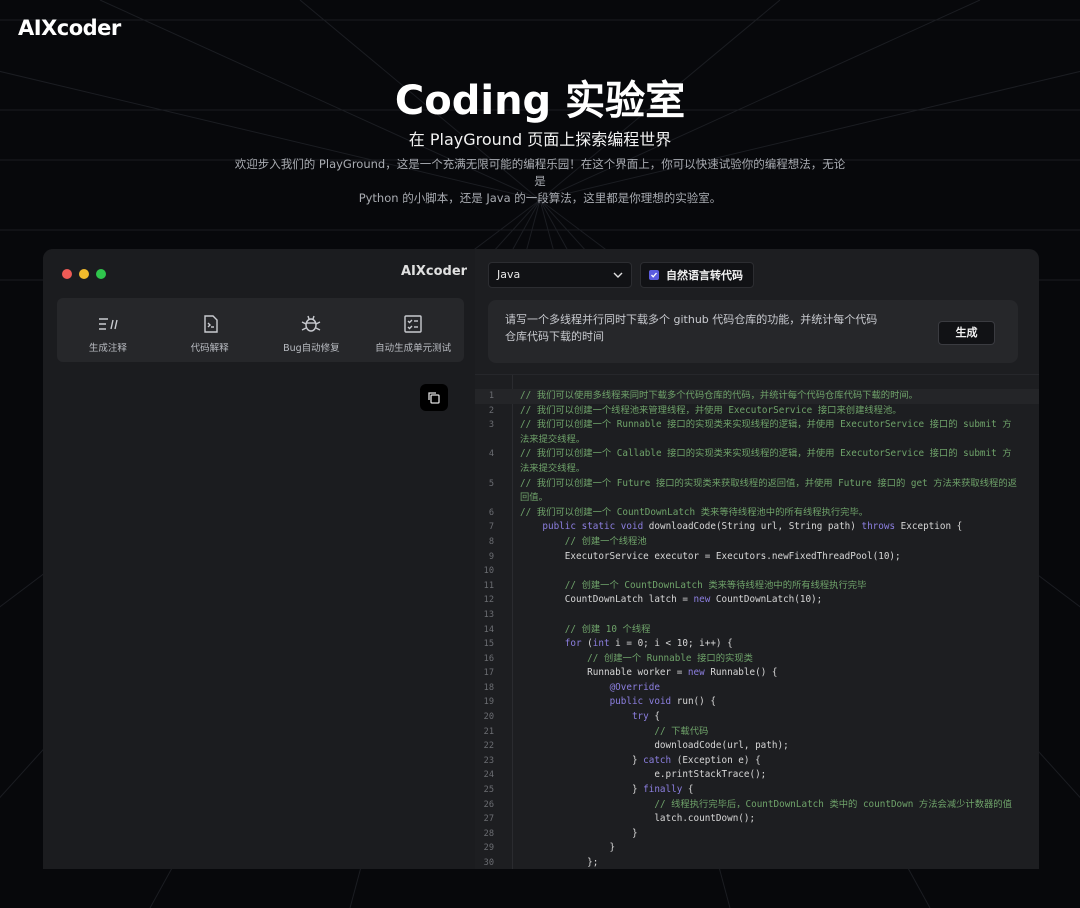 The height and width of the screenshot is (908, 1080). What do you see at coordinates (757, 848) in the screenshot?
I see `code-line: 29 }` at bounding box center [757, 848].